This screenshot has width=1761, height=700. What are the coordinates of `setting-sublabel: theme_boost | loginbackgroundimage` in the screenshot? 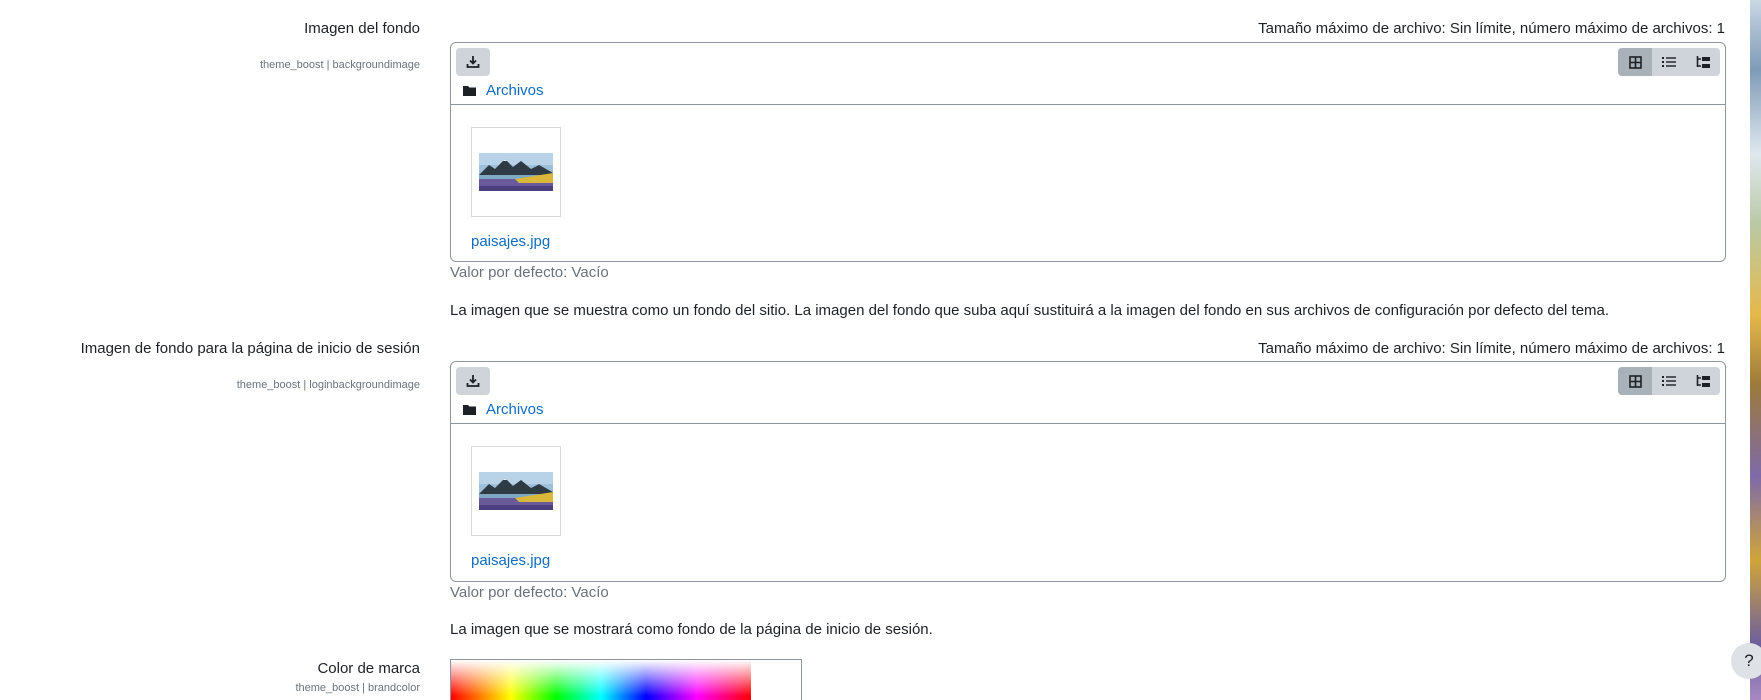 It's located at (328, 385).